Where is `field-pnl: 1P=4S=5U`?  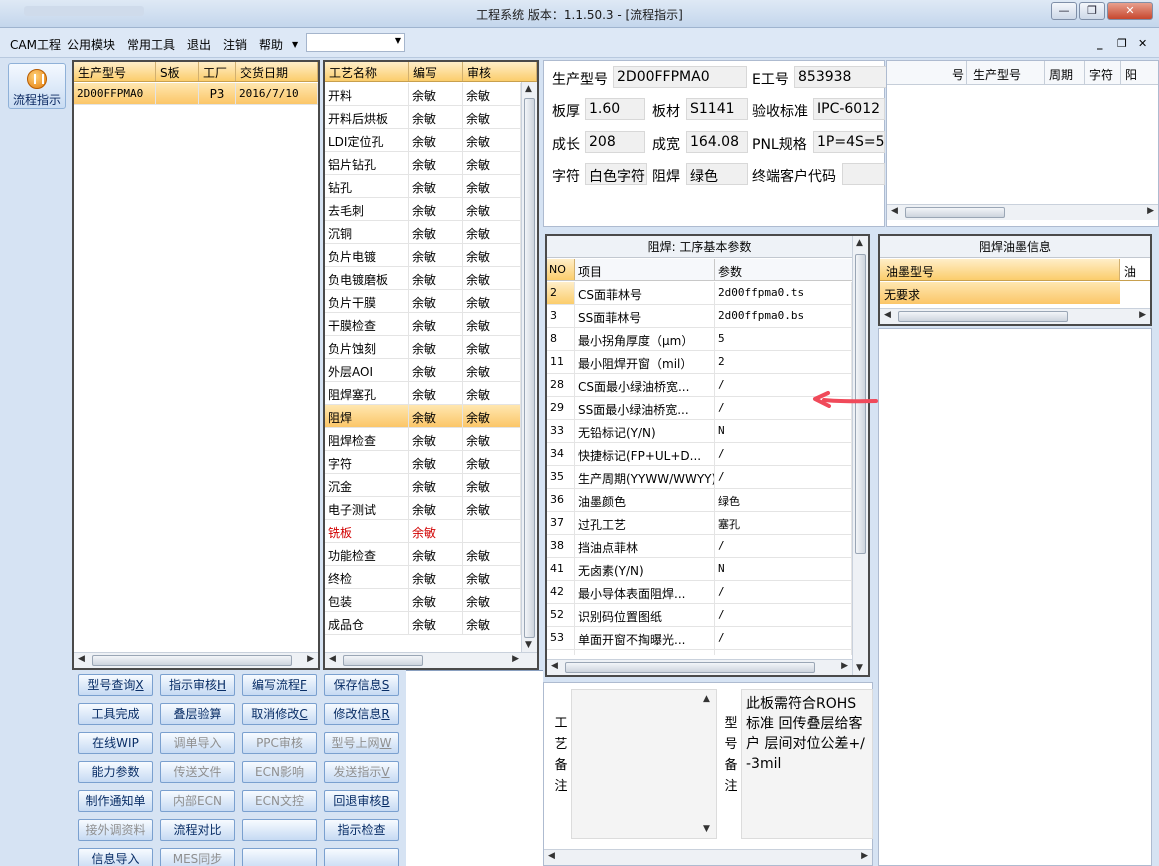 field-pnl: 1P=4S=5U is located at coordinates (849, 142).